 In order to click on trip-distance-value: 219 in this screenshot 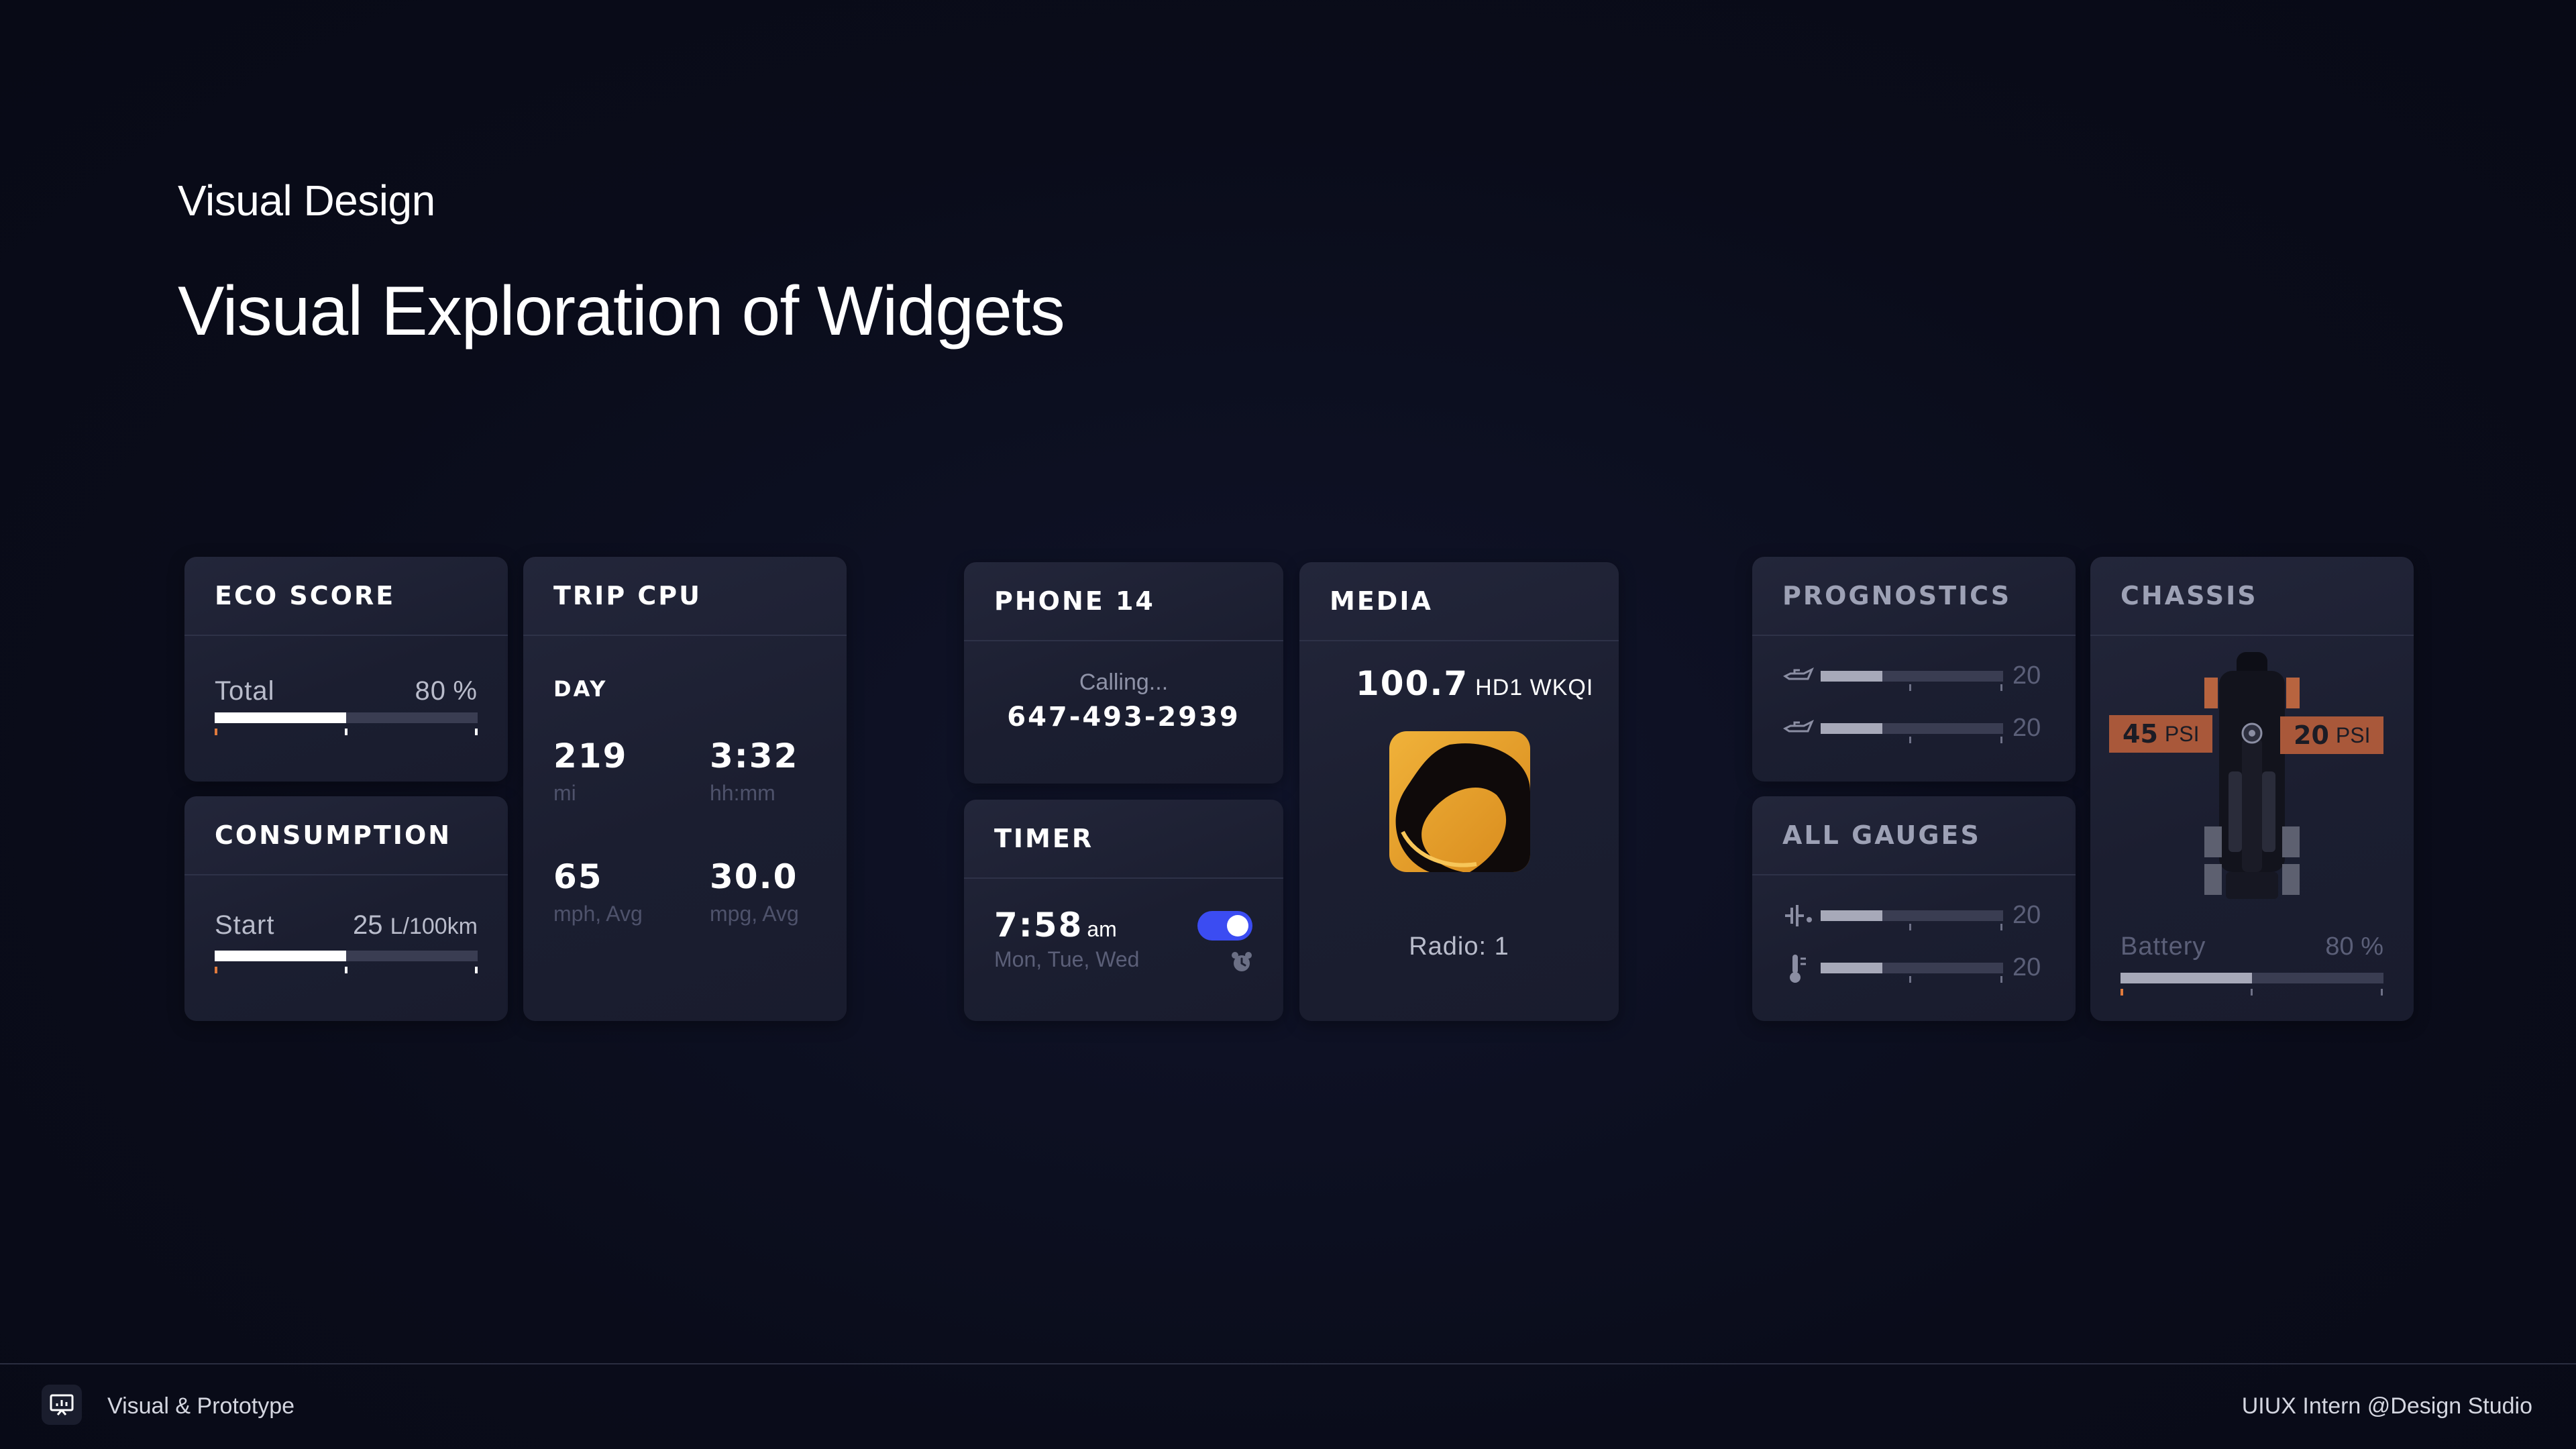, I will do `click(590, 756)`.